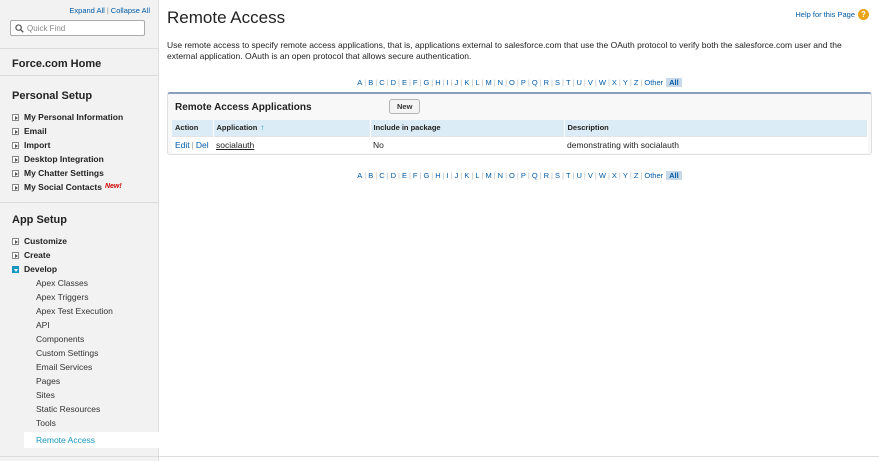  What do you see at coordinates (37, 145) in the screenshot?
I see `sidebar-item-label: Import` at bounding box center [37, 145].